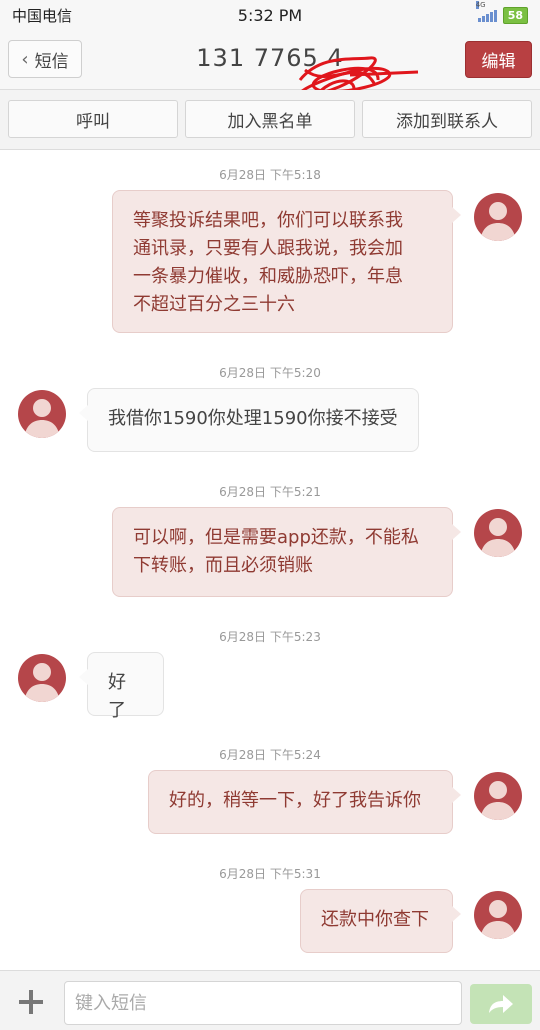  What do you see at coordinates (270, 175) in the screenshot?
I see `message-timestamp: 6月28日 下午5:18` at bounding box center [270, 175].